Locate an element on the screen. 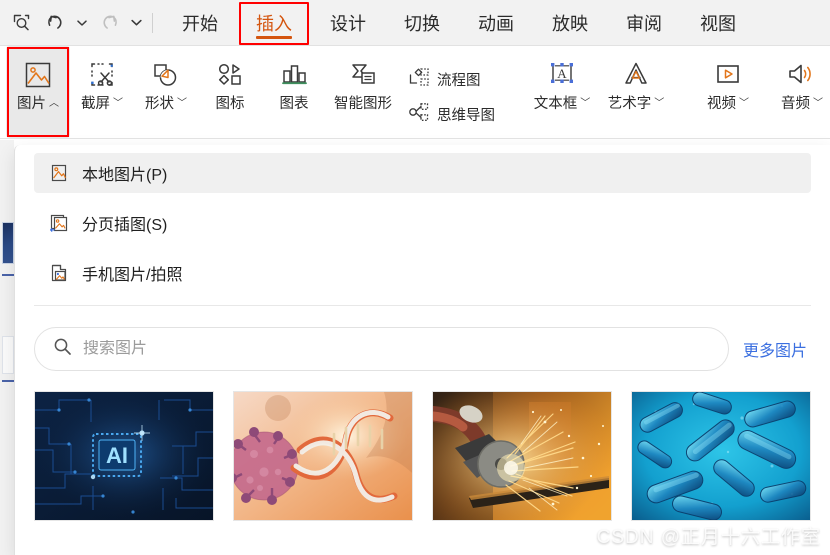 This screenshot has height=555, width=830. tab-transition: 切换 is located at coordinates (422, 23).